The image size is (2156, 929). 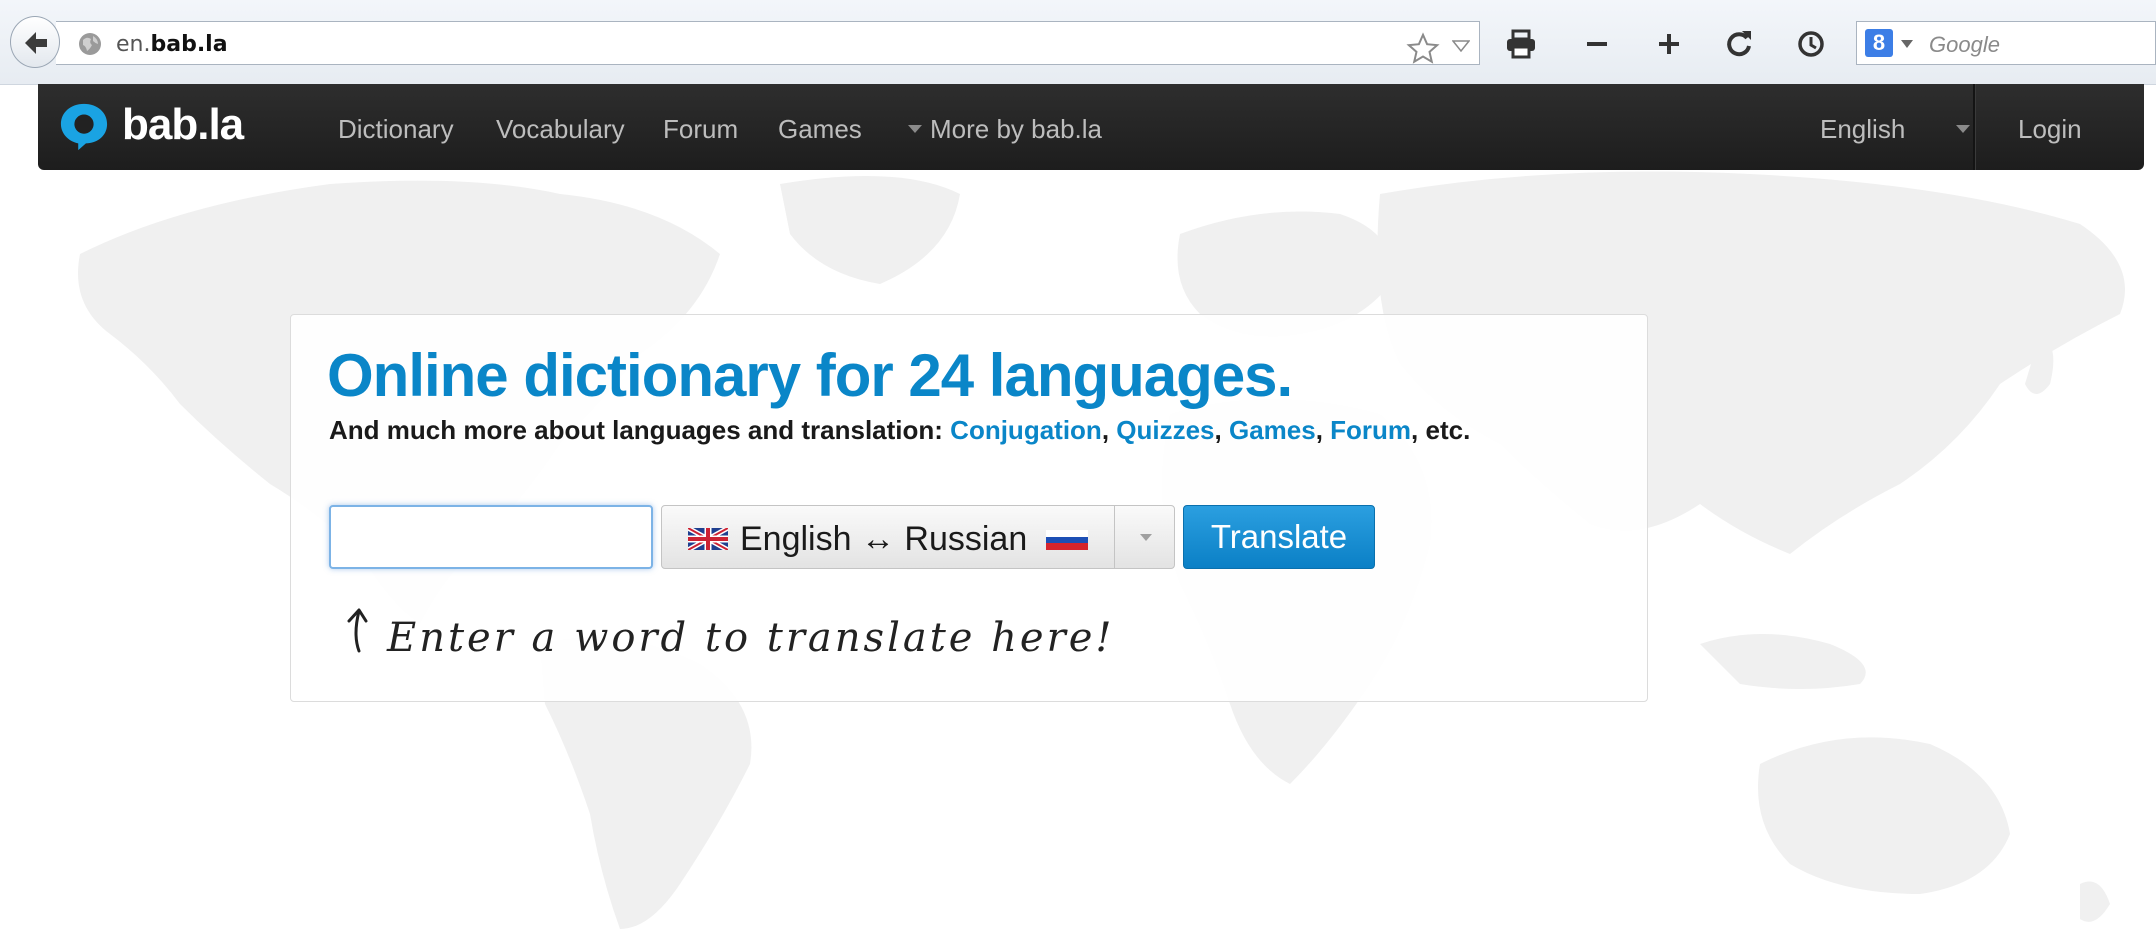 I want to click on link-games: Games, so click(x=1272, y=430).